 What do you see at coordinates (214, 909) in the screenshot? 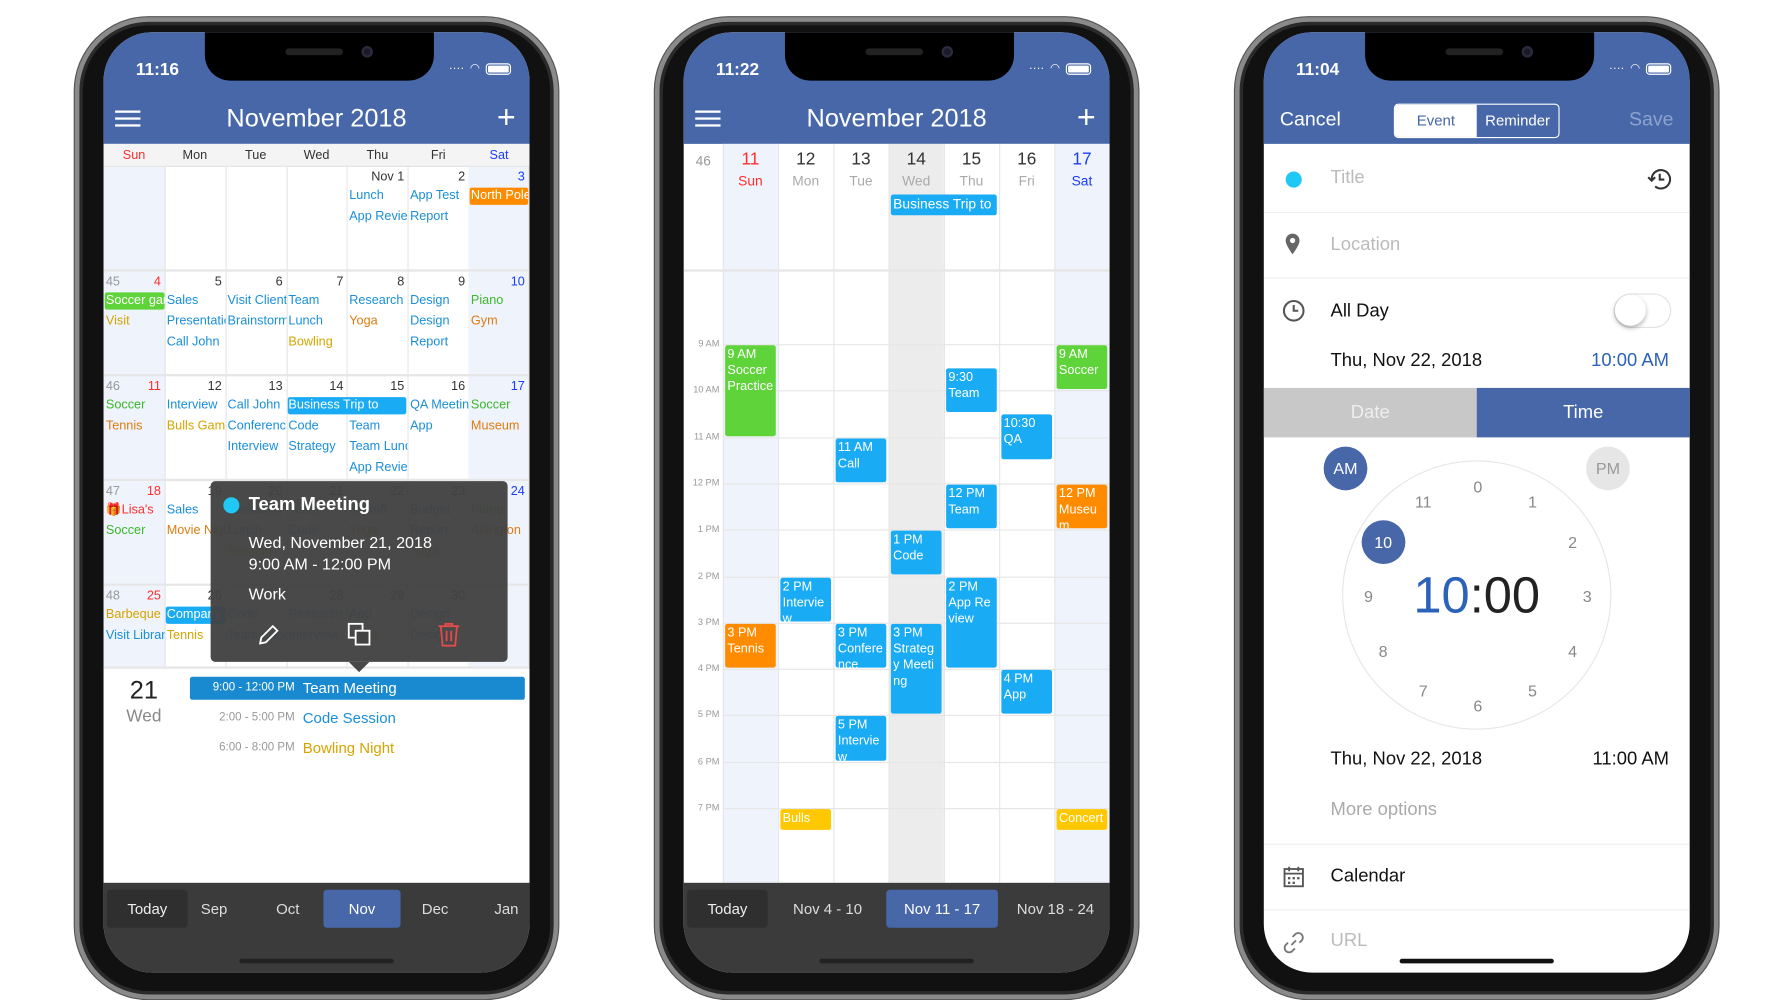
I see `tab-sep: Sep` at bounding box center [214, 909].